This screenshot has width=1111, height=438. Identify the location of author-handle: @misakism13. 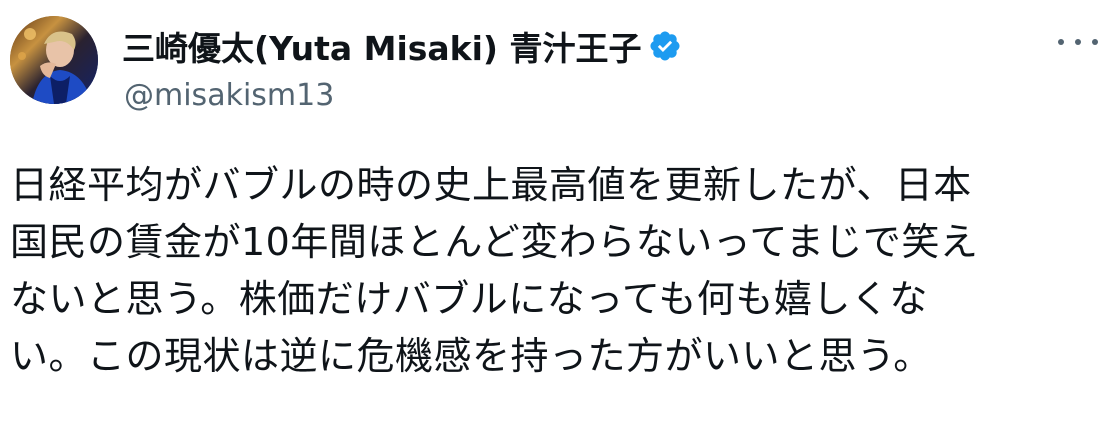
(229, 95).